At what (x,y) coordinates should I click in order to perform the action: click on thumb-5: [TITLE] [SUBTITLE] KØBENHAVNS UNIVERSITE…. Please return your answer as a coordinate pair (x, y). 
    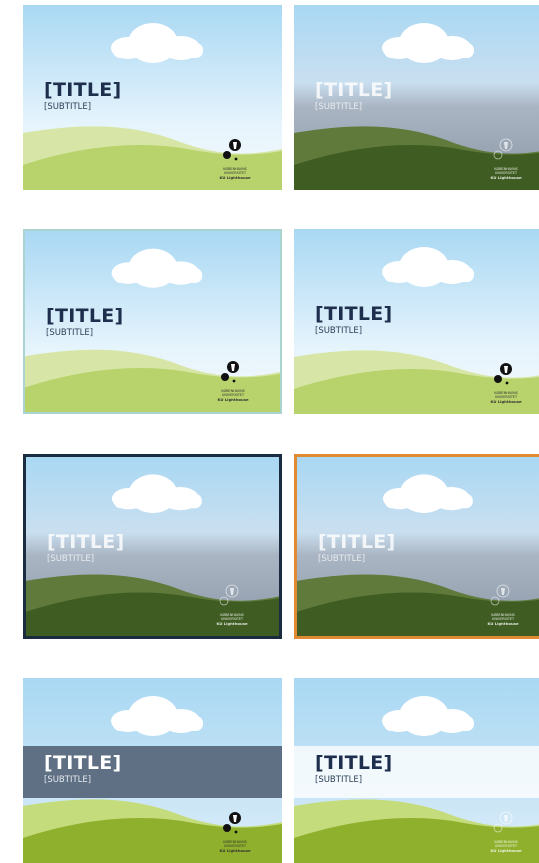
    Looking at the image, I should click on (152, 546).